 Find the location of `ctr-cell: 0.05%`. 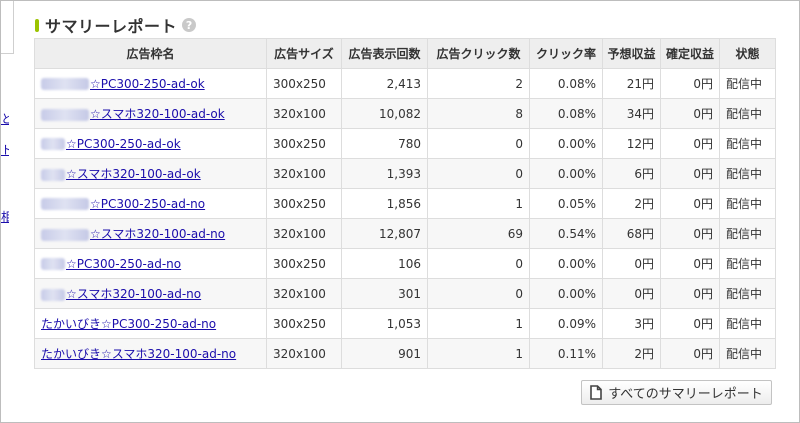

ctr-cell: 0.05% is located at coordinates (566, 203).